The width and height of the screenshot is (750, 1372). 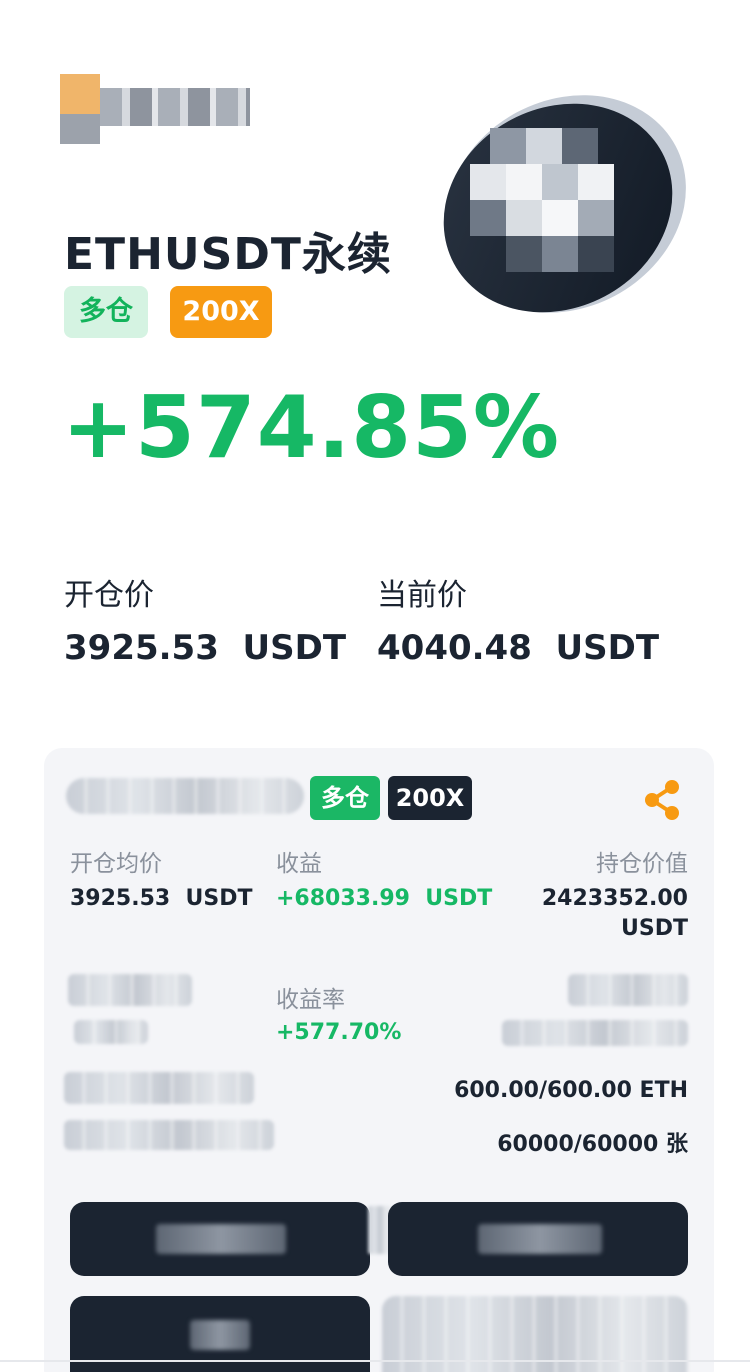 I want to click on coin-illustration, so click(x=564, y=204).